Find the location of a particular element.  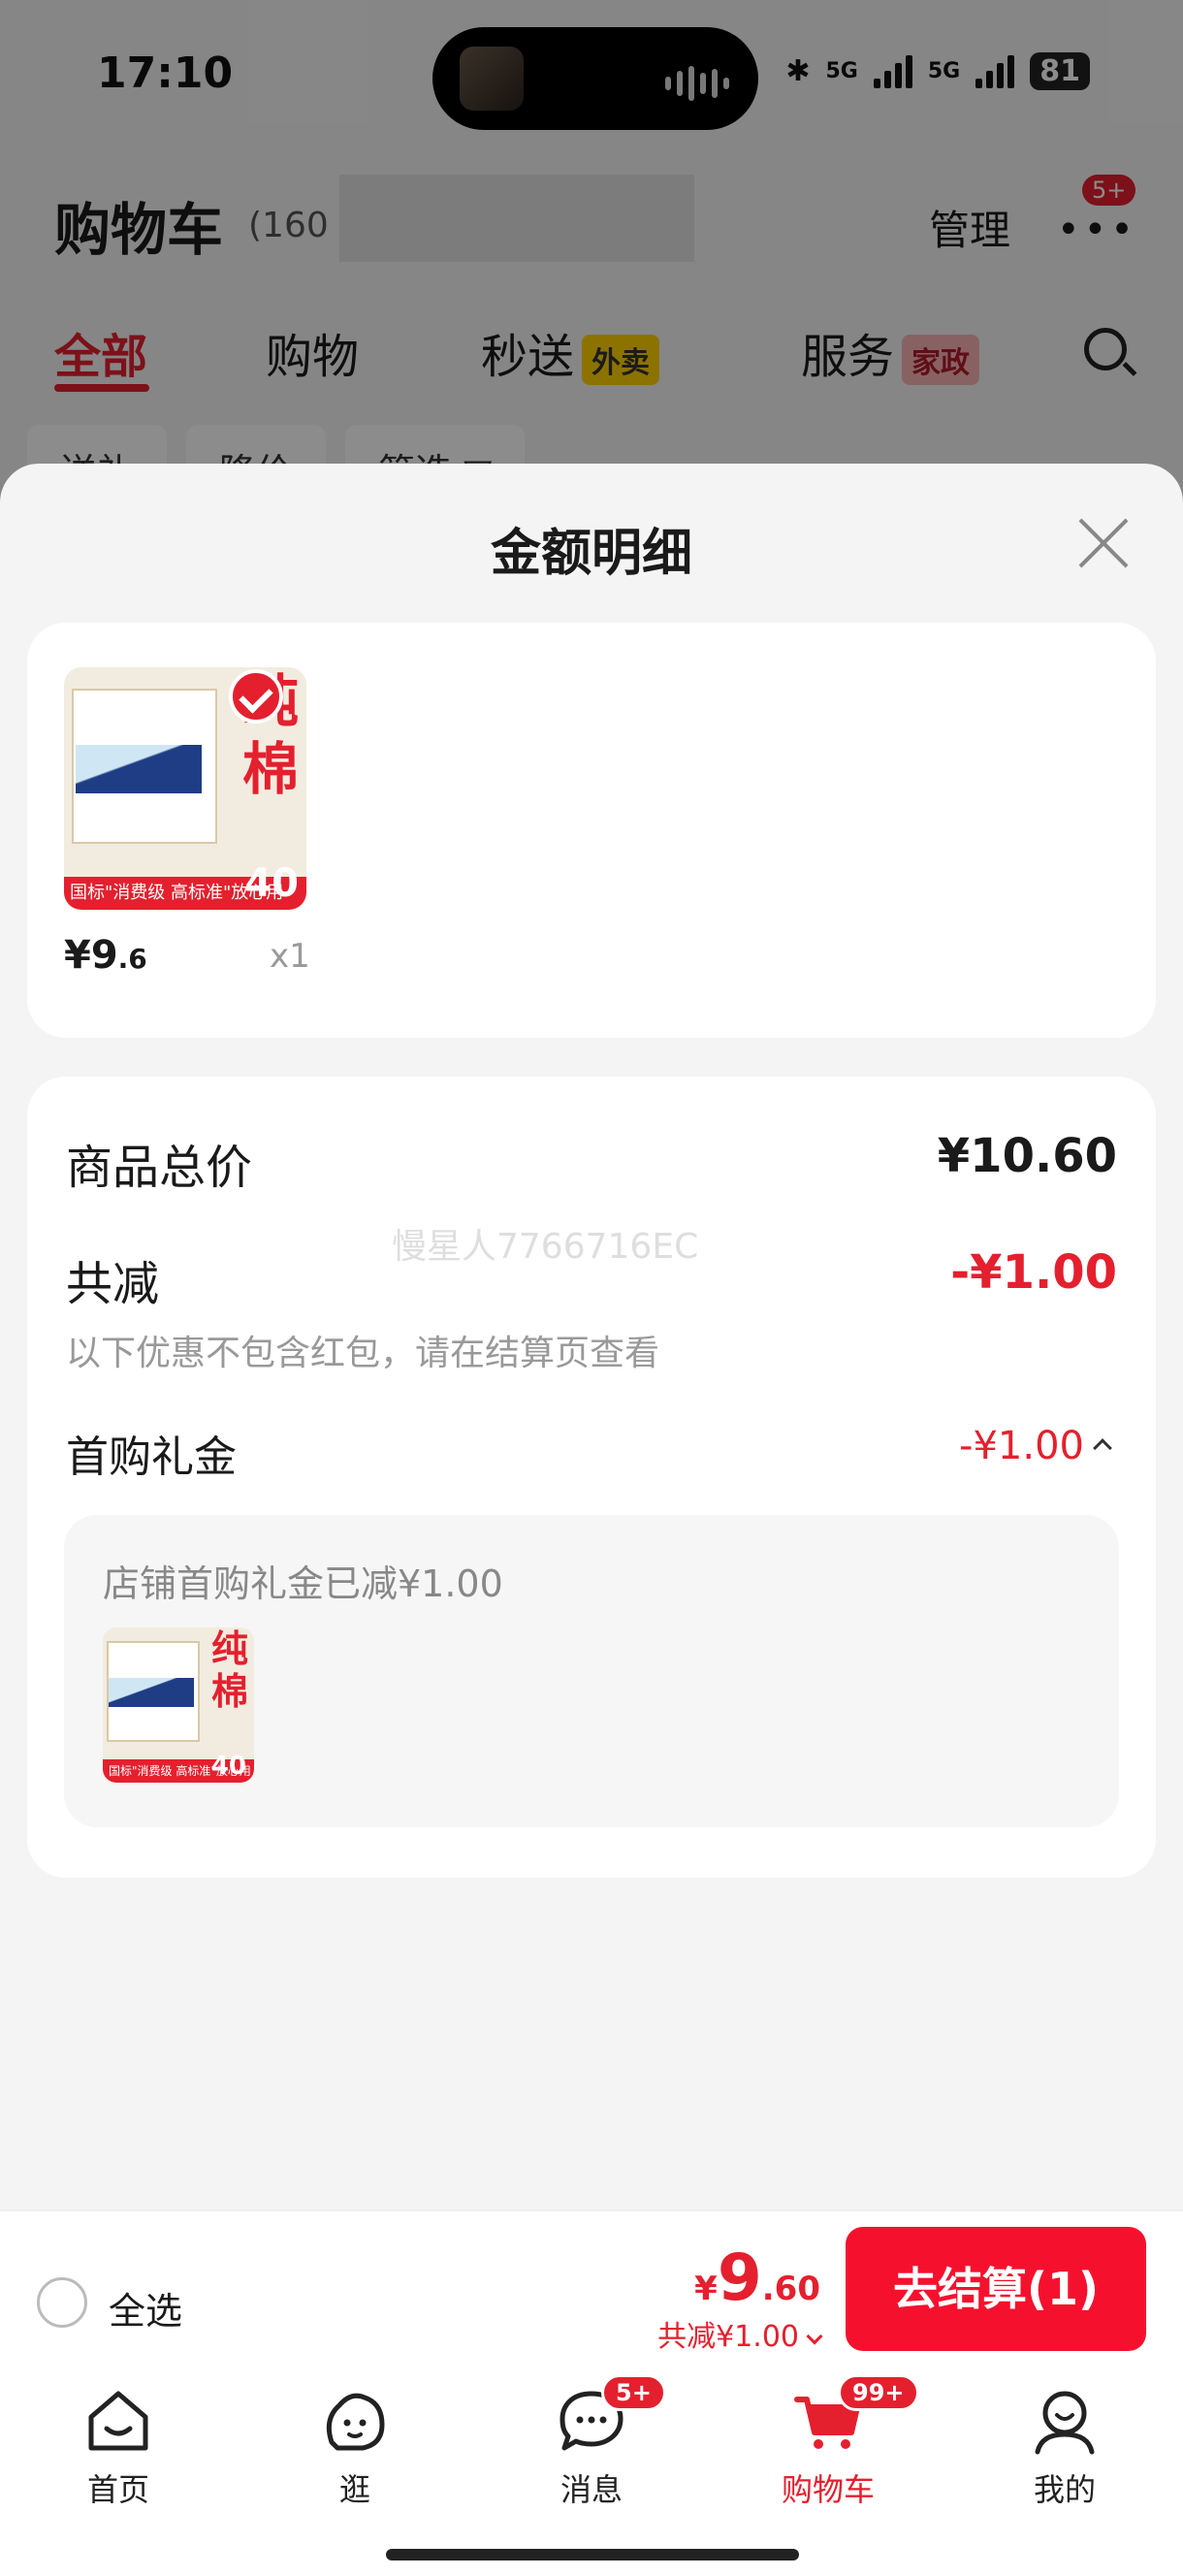

chevron-up-icon is located at coordinates (1102, 1448).